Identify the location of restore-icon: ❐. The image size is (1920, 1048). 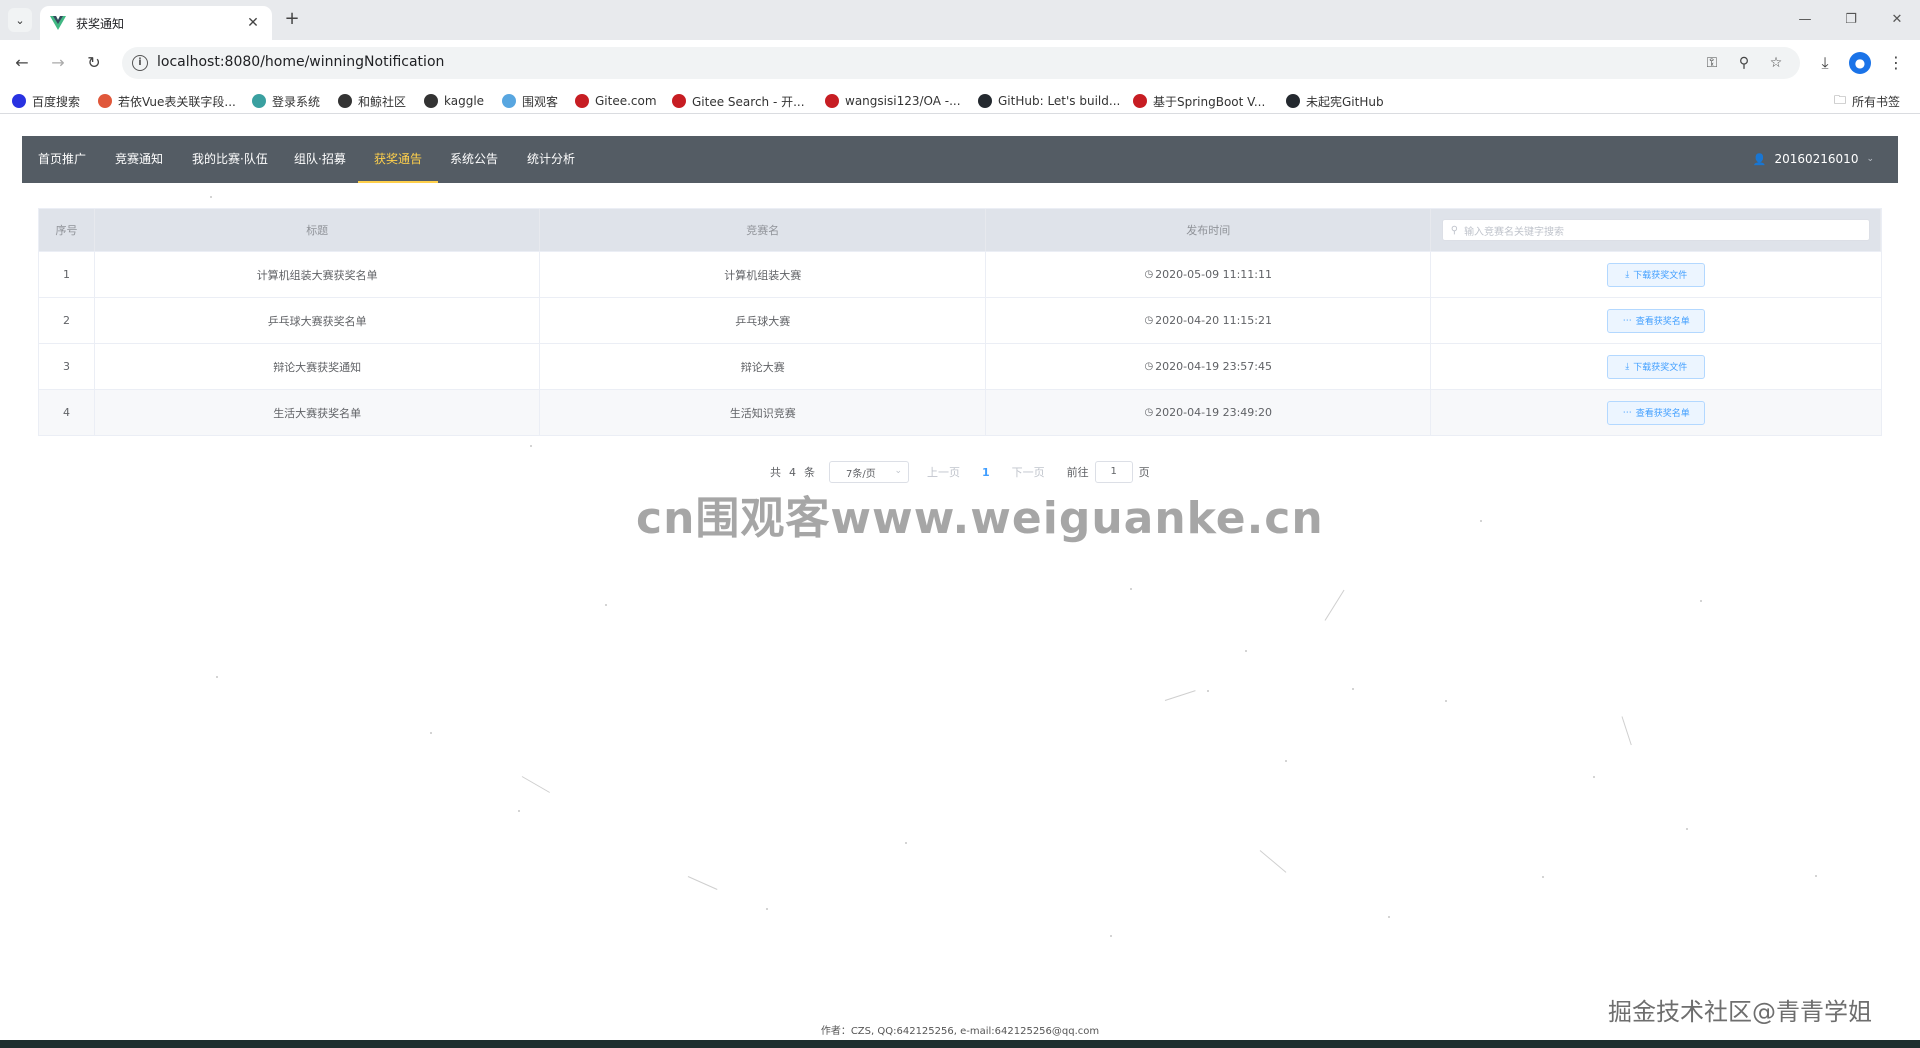
(1851, 20).